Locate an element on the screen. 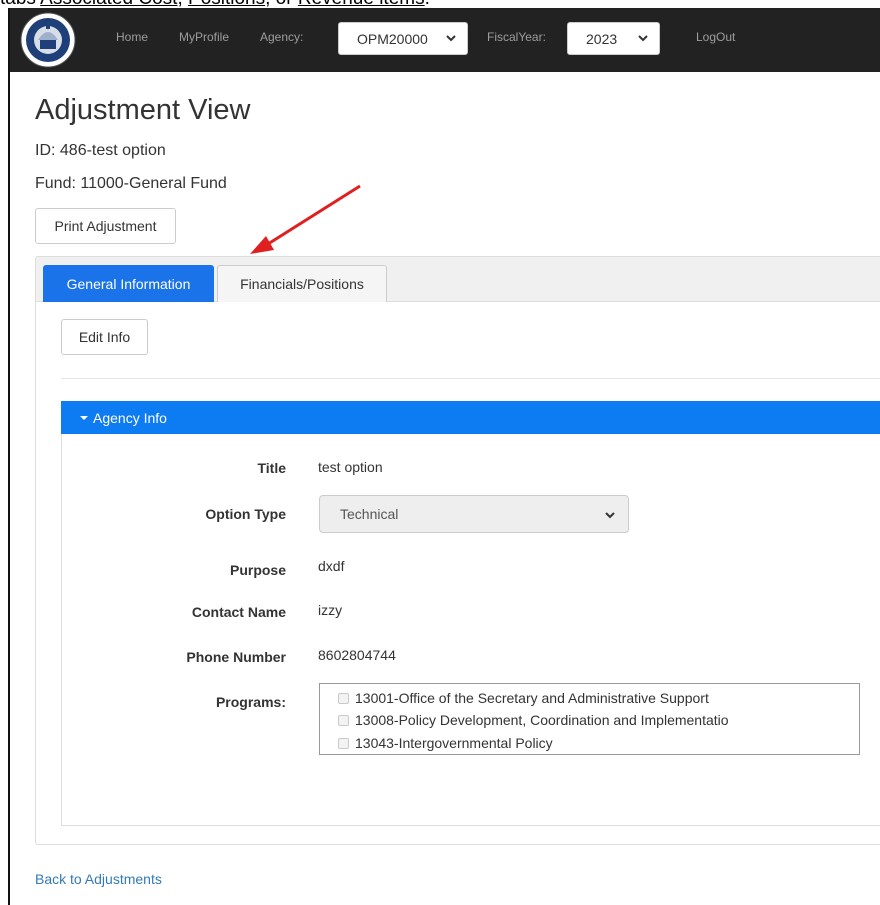  contact-name-label: Contact Name is located at coordinates (238, 612).